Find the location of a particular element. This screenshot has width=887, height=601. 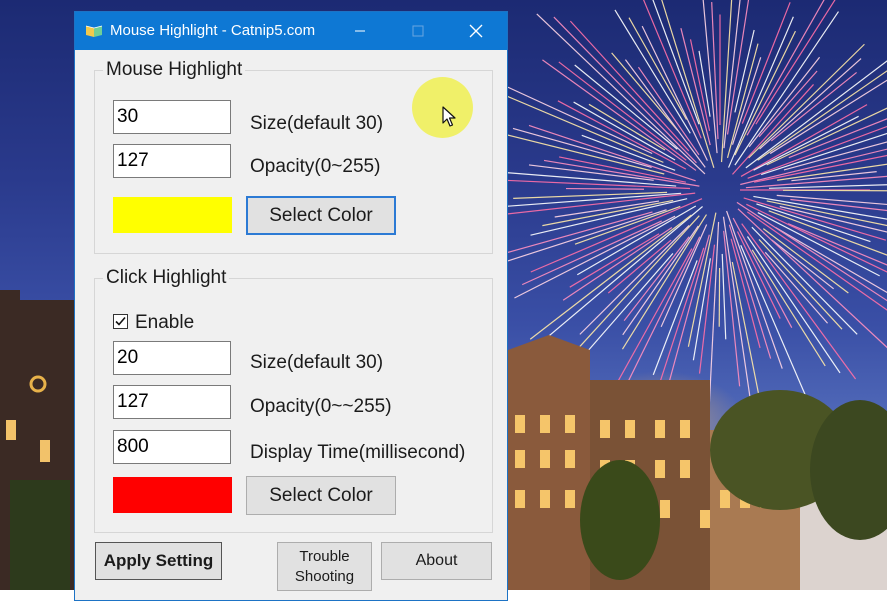

minimize-icon is located at coordinates (360, 31).